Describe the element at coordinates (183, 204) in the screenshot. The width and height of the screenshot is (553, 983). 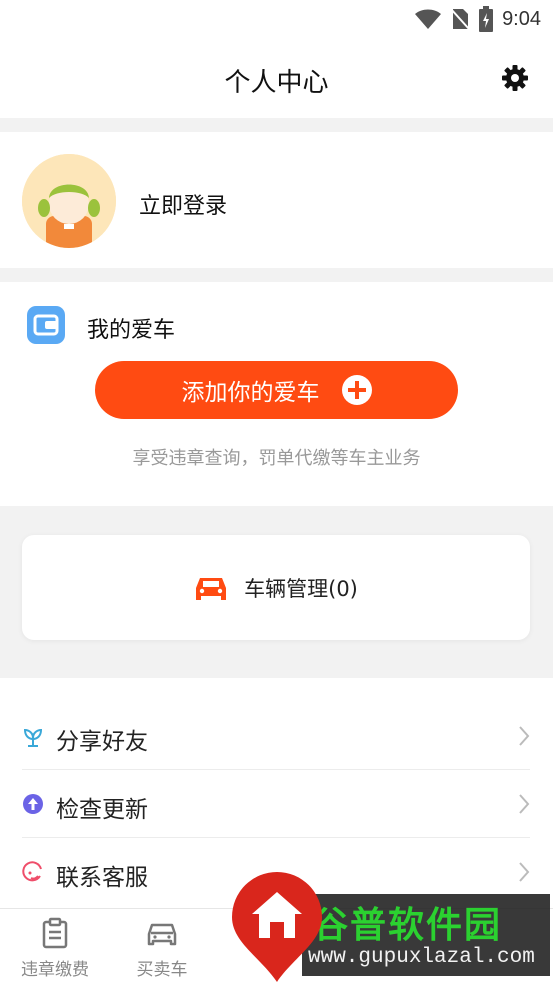
I see `login-link: 立即登录` at that location.